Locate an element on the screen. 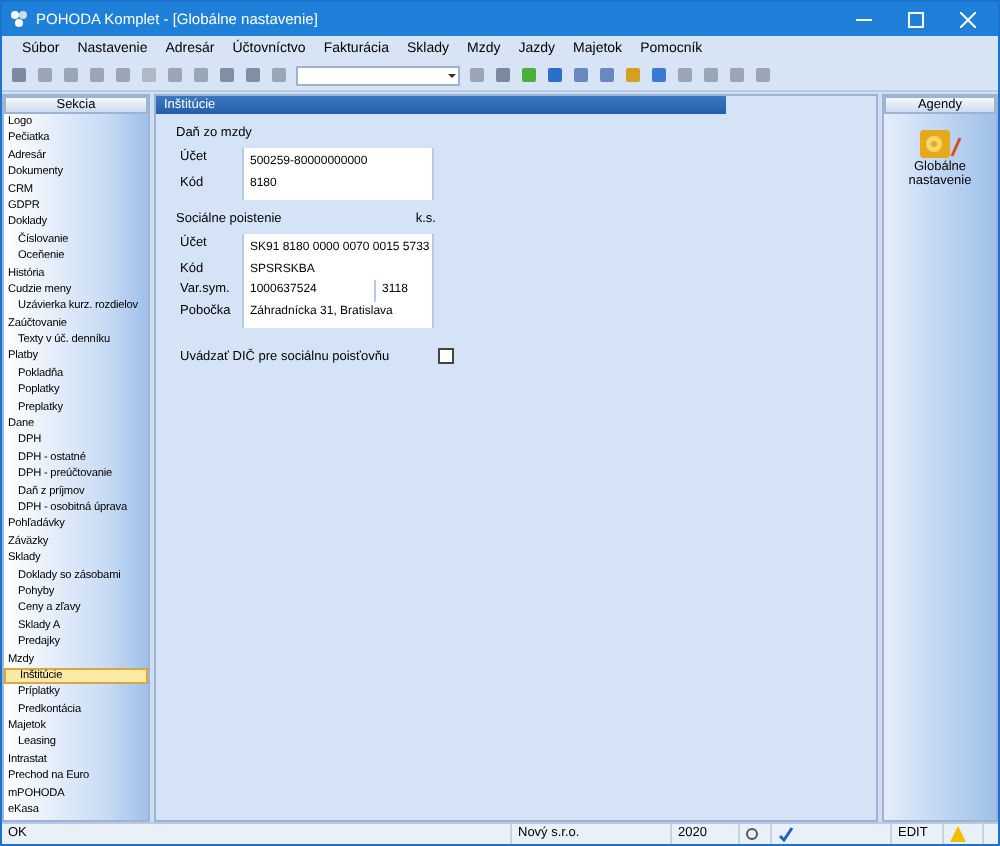 Image resolution: width=1000 pixels, height=846 pixels. toolbar-combo-field is located at coordinates (378, 75).